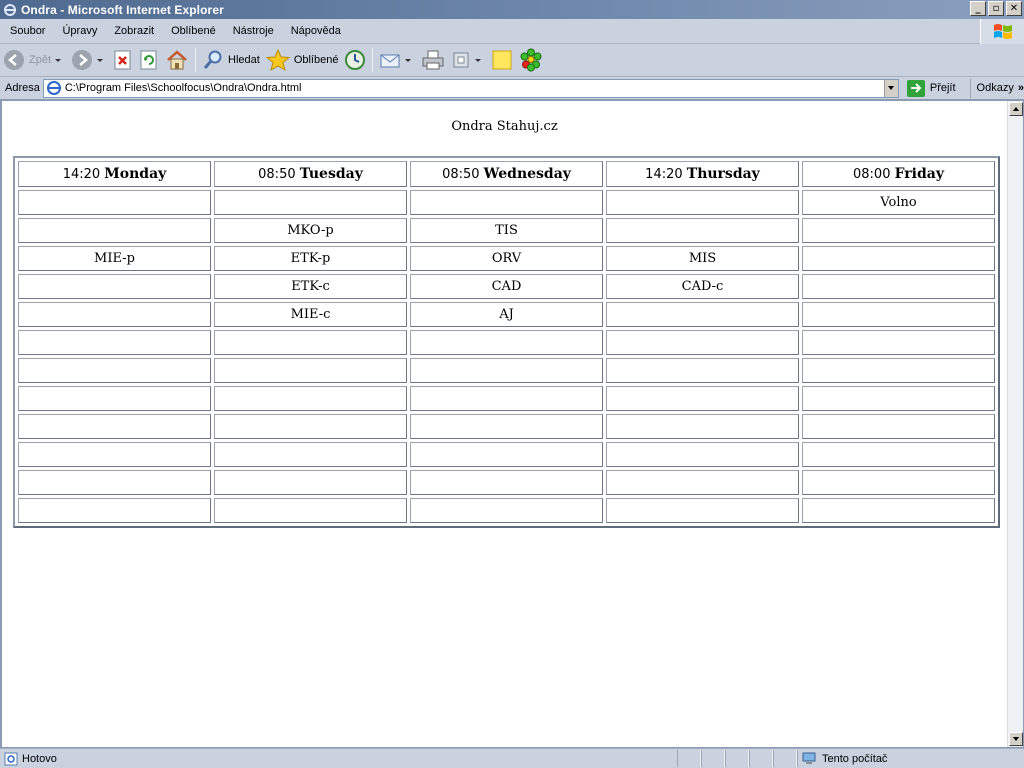 This screenshot has height=768, width=1024. What do you see at coordinates (310, 230) in the screenshot?
I see `table-cell: MKO-p` at bounding box center [310, 230].